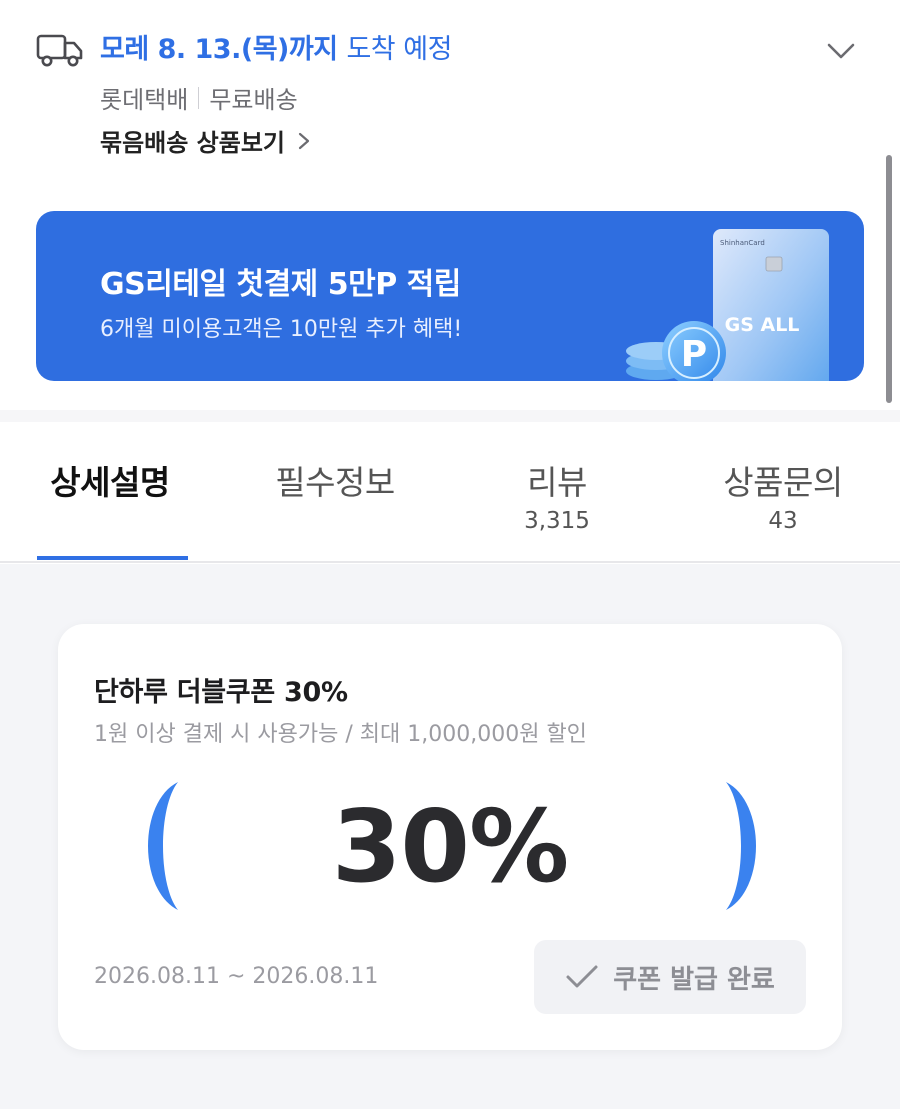  What do you see at coordinates (694, 979) in the screenshot?
I see `coupon-issued-label: 쿠폰 발급 완료` at bounding box center [694, 979].